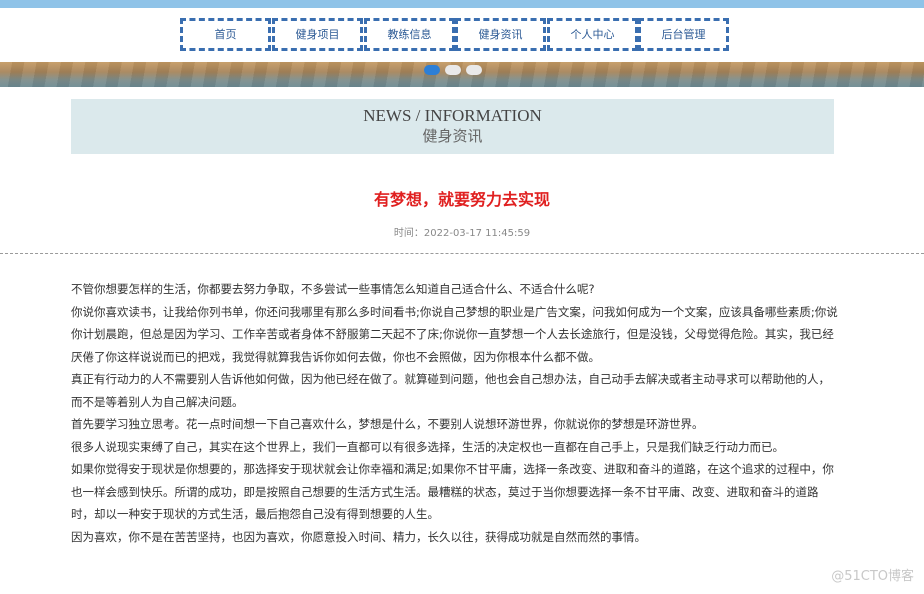 Image resolution: width=924 pixels, height=594 pixels. I want to click on article-title: 有梦想，就要努力去实现, so click(461, 199).